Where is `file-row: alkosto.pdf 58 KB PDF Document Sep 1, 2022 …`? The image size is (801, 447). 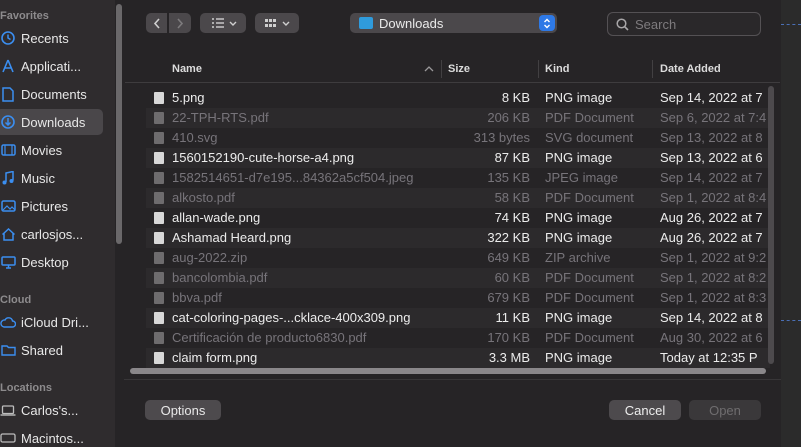
file-row: alkosto.pdf 58 KB PDF Document Sep 1, 2022 … is located at coordinates (458, 198).